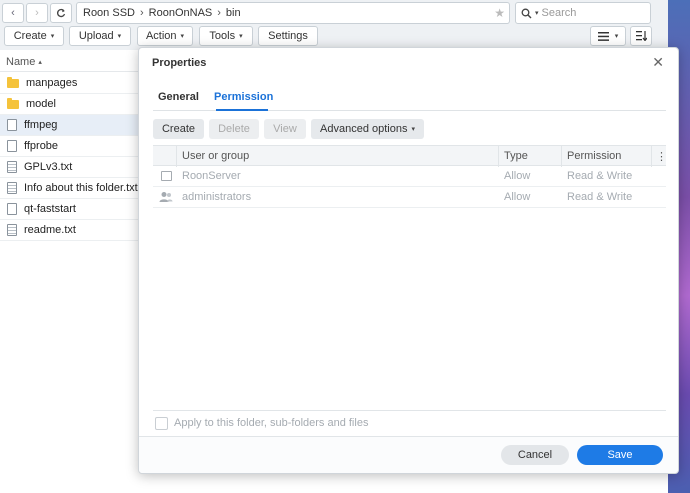 This screenshot has width=690, height=493. What do you see at coordinates (161, 36) in the screenshot?
I see `action-menu-label: Action` at bounding box center [161, 36].